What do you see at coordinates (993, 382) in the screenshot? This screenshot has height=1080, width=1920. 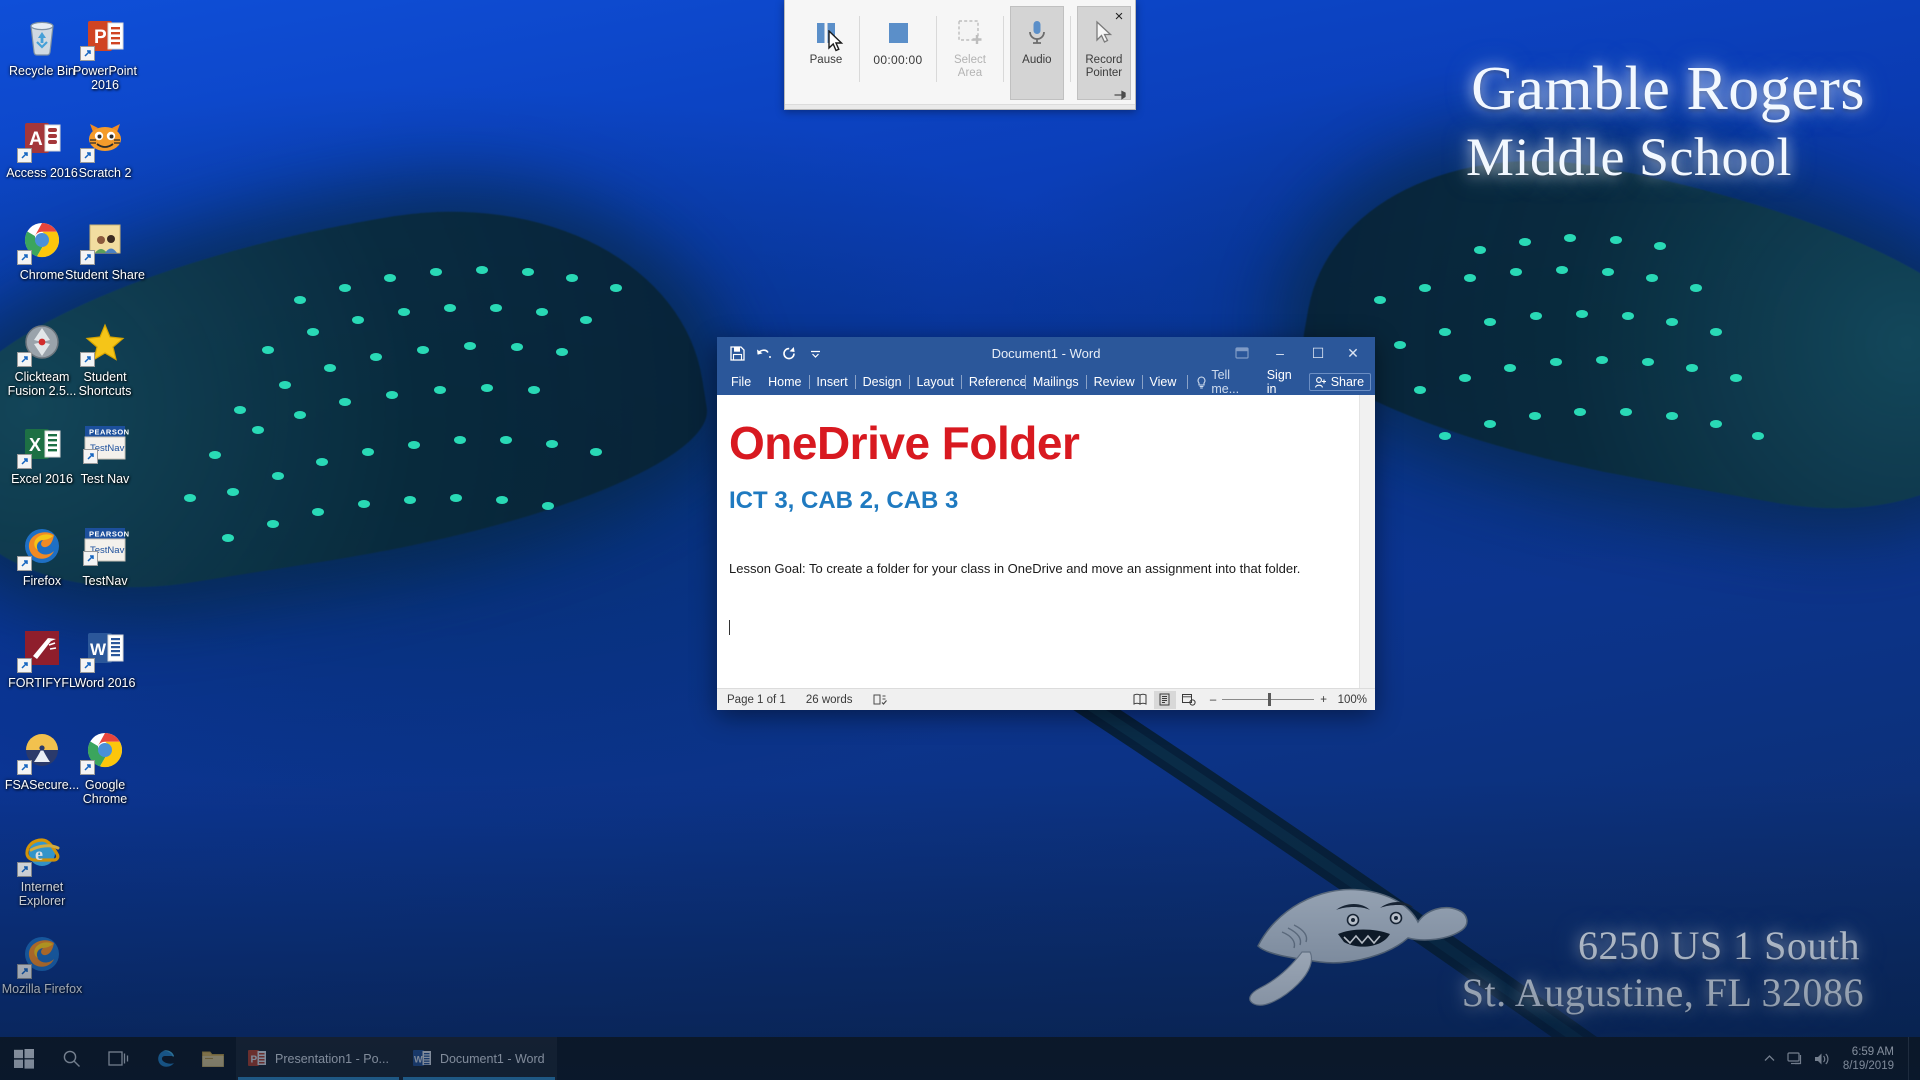 I see `tab-references: References` at bounding box center [993, 382].